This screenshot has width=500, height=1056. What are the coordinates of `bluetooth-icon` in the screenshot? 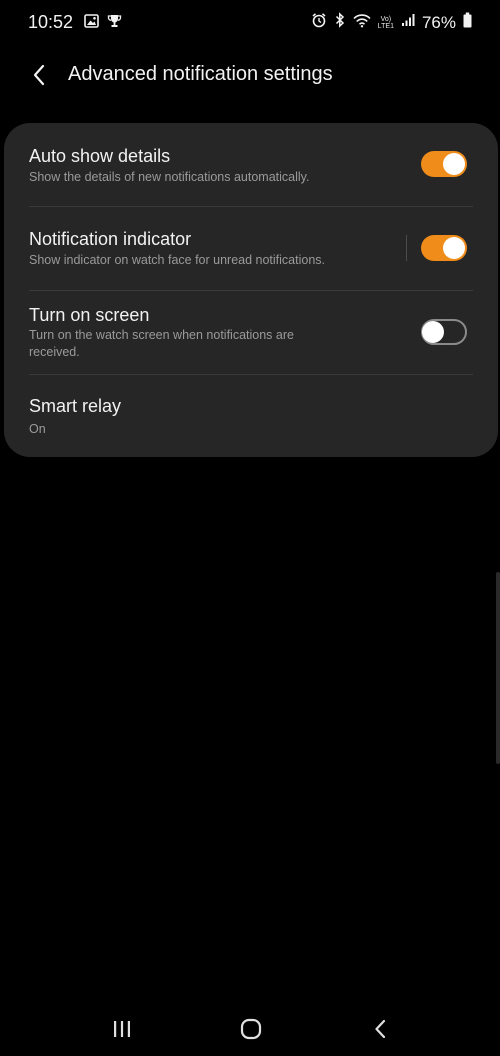 It's located at (340, 22).